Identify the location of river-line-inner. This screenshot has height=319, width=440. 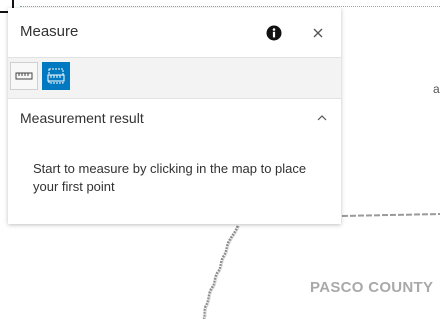
(222, 272).